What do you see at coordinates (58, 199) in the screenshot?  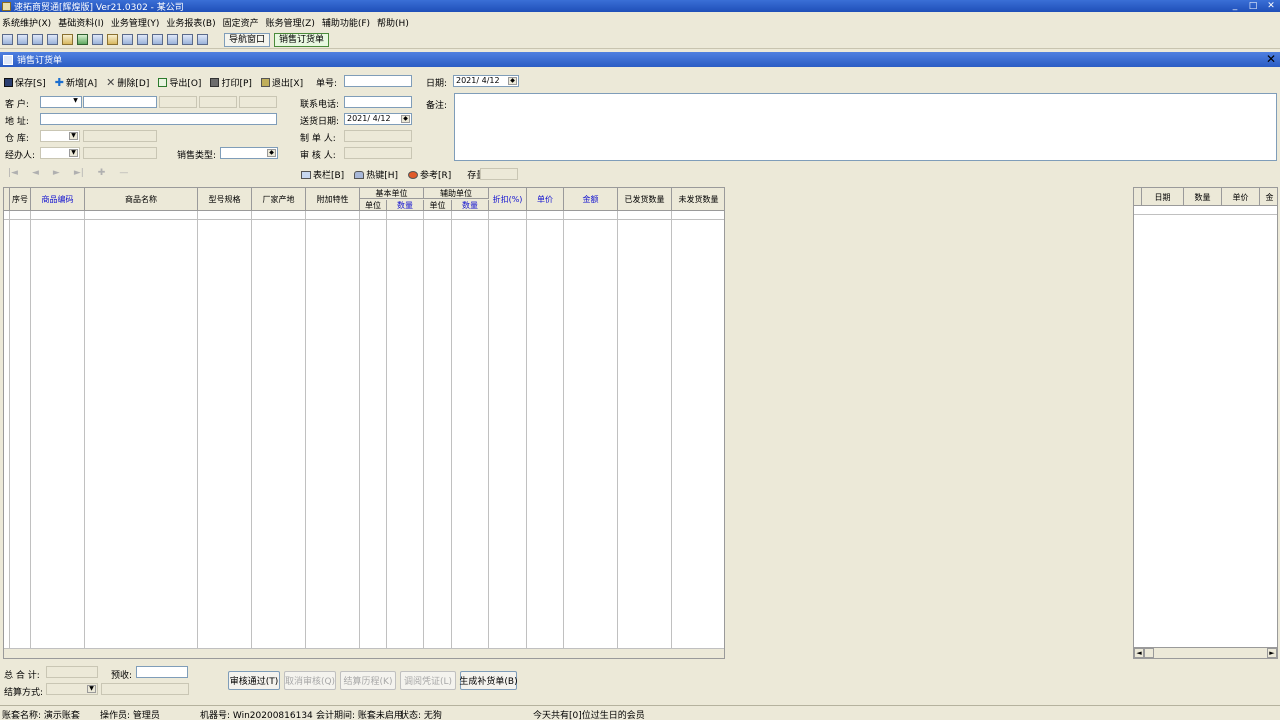 I see `col-code: 商品编码` at bounding box center [58, 199].